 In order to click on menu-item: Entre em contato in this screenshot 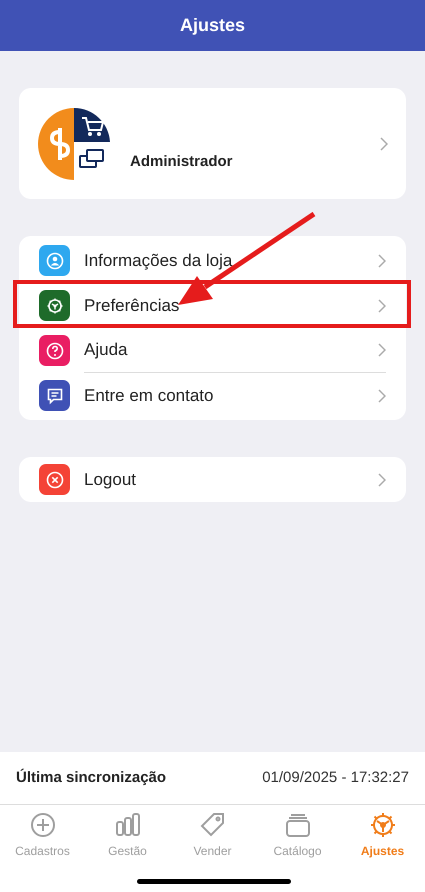, I will do `click(212, 395)`.